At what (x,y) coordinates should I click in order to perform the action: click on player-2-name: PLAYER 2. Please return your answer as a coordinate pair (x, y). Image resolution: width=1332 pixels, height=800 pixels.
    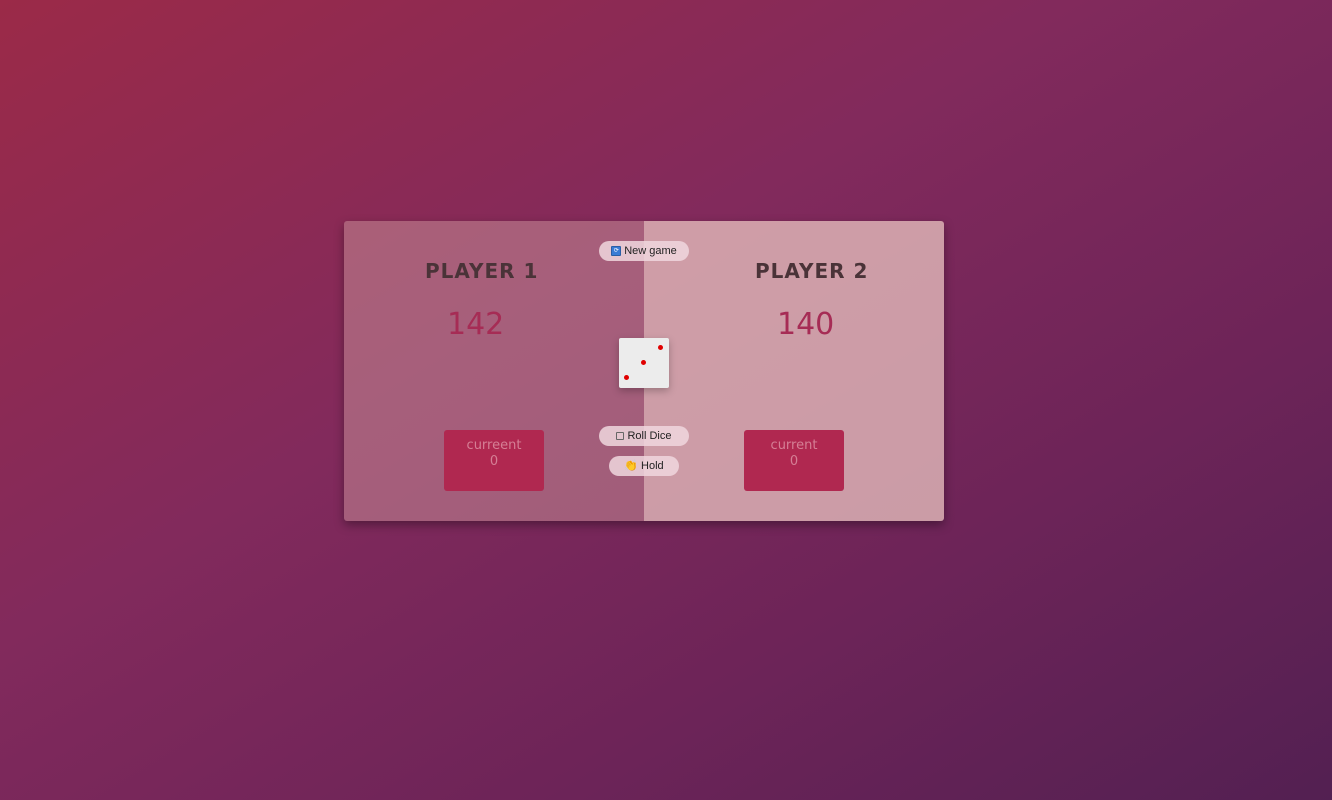
    Looking at the image, I should click on (812, 271).